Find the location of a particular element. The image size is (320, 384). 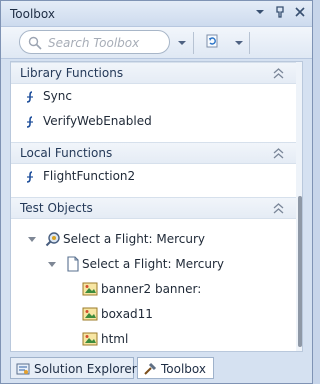

refresh-options-dropdown-icon is located at coordinates (239, 43).